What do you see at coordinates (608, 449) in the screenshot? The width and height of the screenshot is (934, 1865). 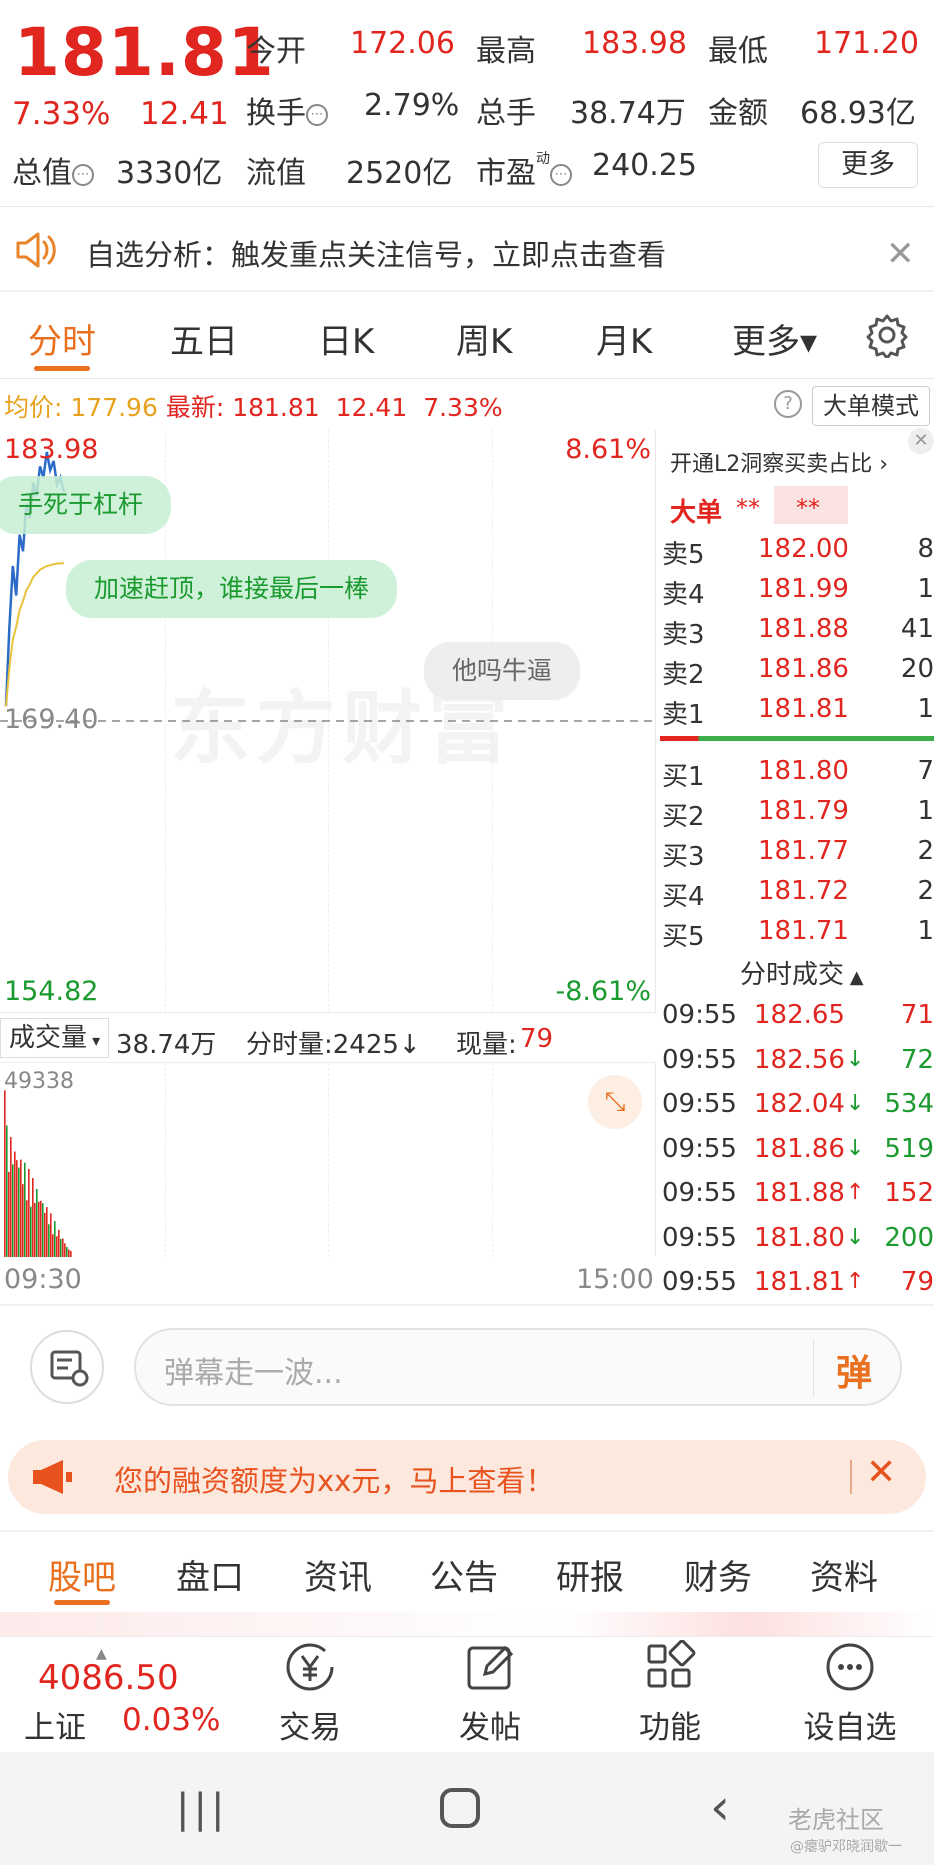 I see `axis-high-percent: 8.61%` at bounding box center [608, 449].